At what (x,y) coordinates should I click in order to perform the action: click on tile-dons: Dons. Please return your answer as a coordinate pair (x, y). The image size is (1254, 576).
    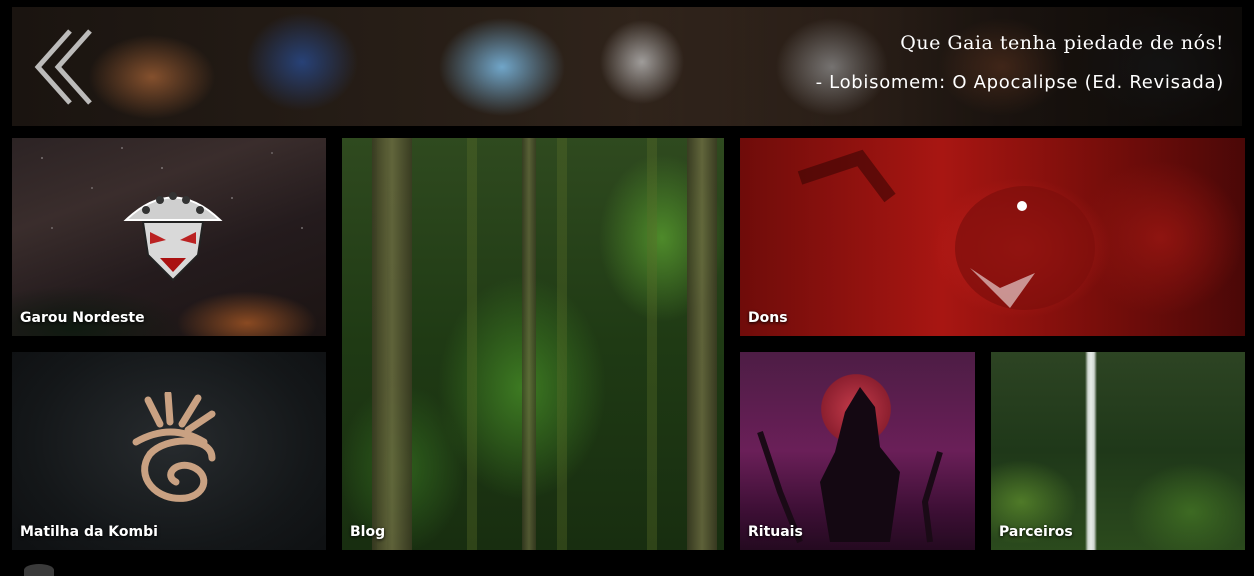
    Looking at the image, I should click on (992, 237).